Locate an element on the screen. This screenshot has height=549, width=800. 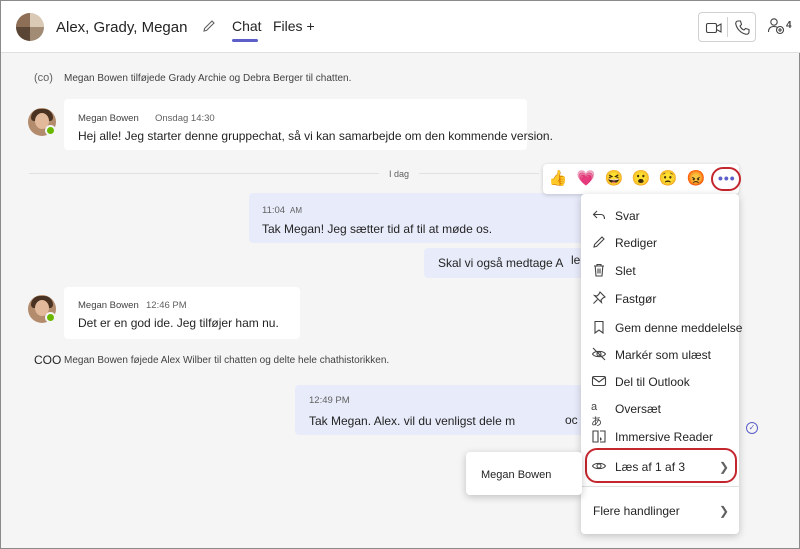
people-add-icon is located at coordinates (776, 26).